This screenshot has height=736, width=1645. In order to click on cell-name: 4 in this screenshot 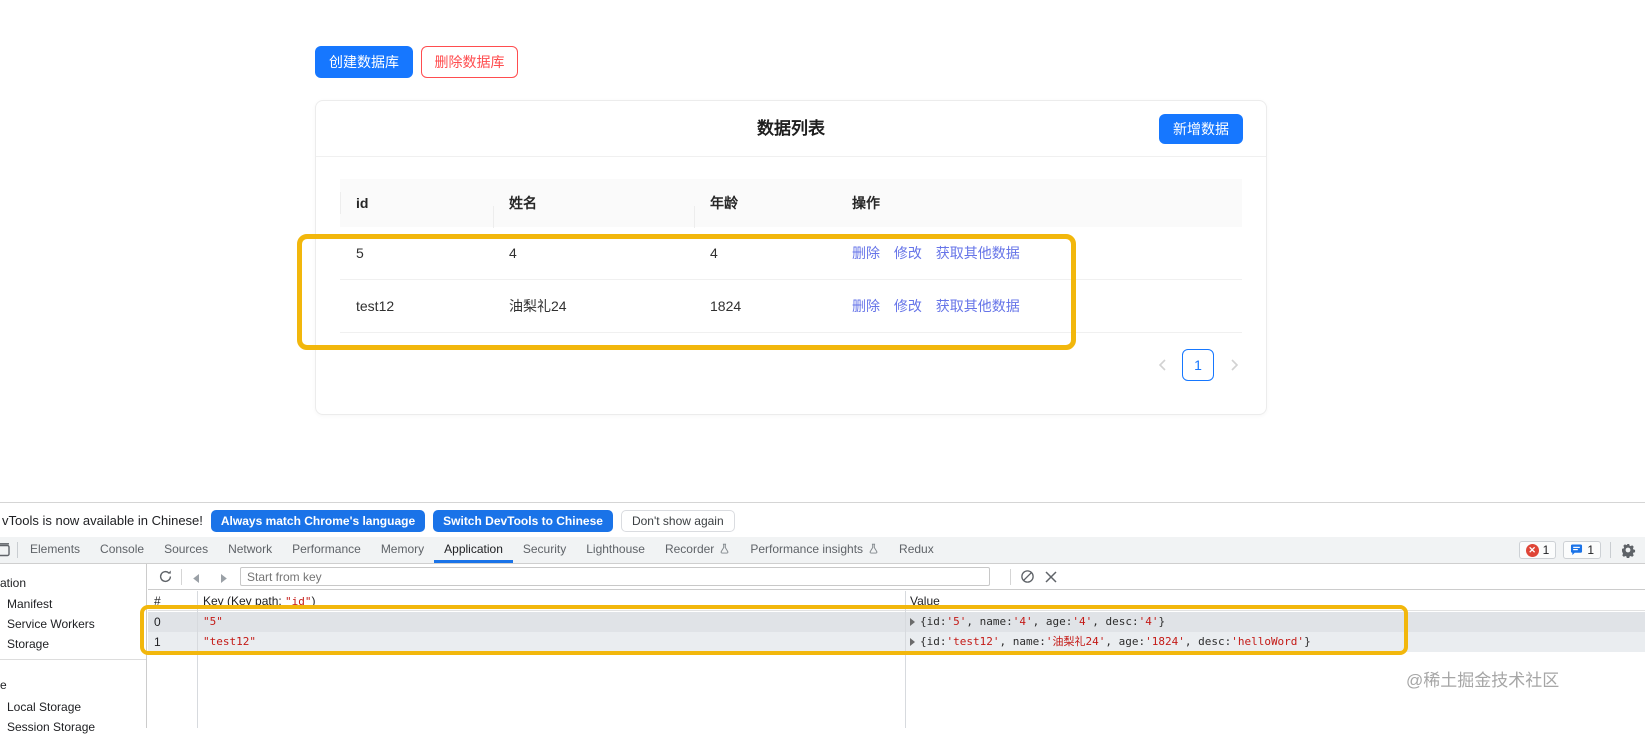, I will do `click(513, 253)`.